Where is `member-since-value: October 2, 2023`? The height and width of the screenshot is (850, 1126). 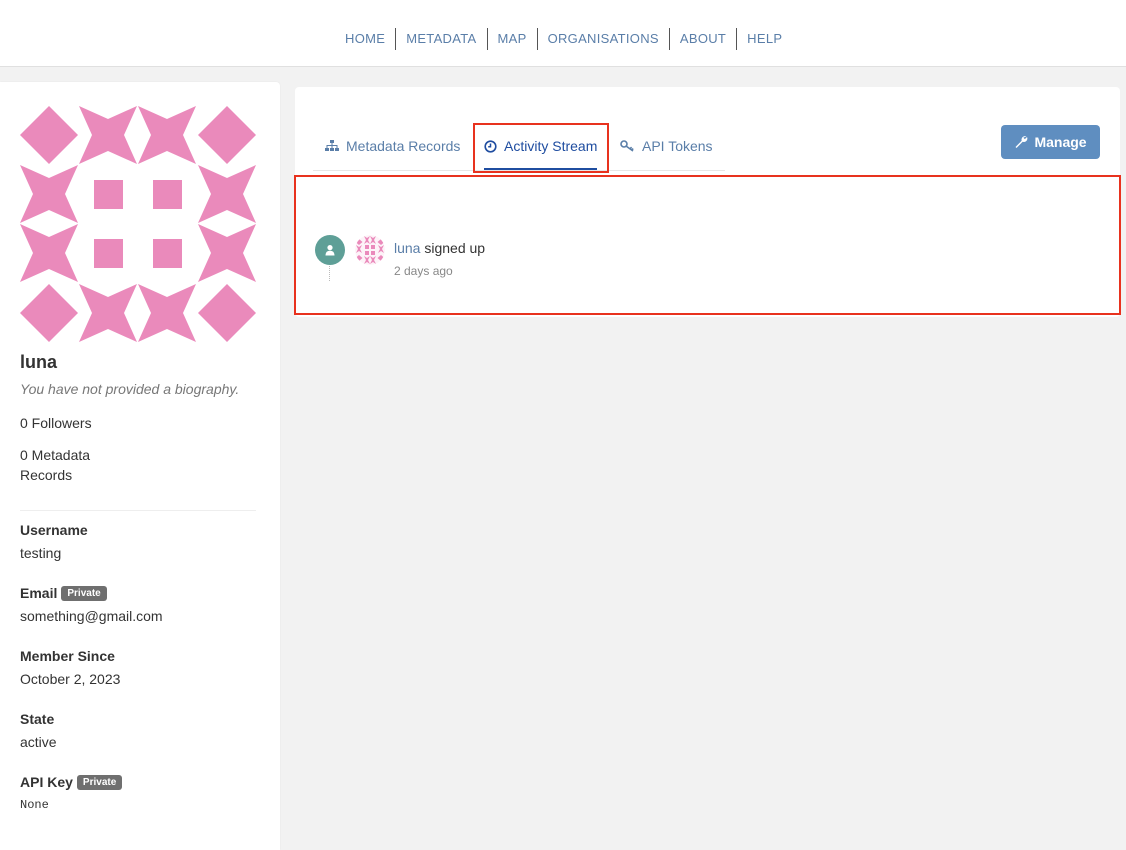
member-since-value: October 2, 2023 is located at coordinates (70, 679).